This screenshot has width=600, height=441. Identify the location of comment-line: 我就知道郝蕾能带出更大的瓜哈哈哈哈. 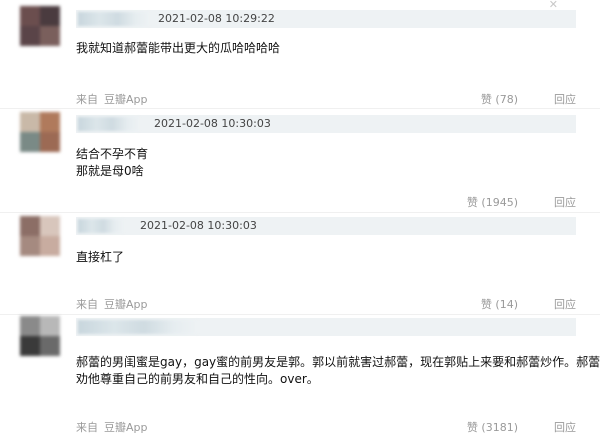
(178, 48).